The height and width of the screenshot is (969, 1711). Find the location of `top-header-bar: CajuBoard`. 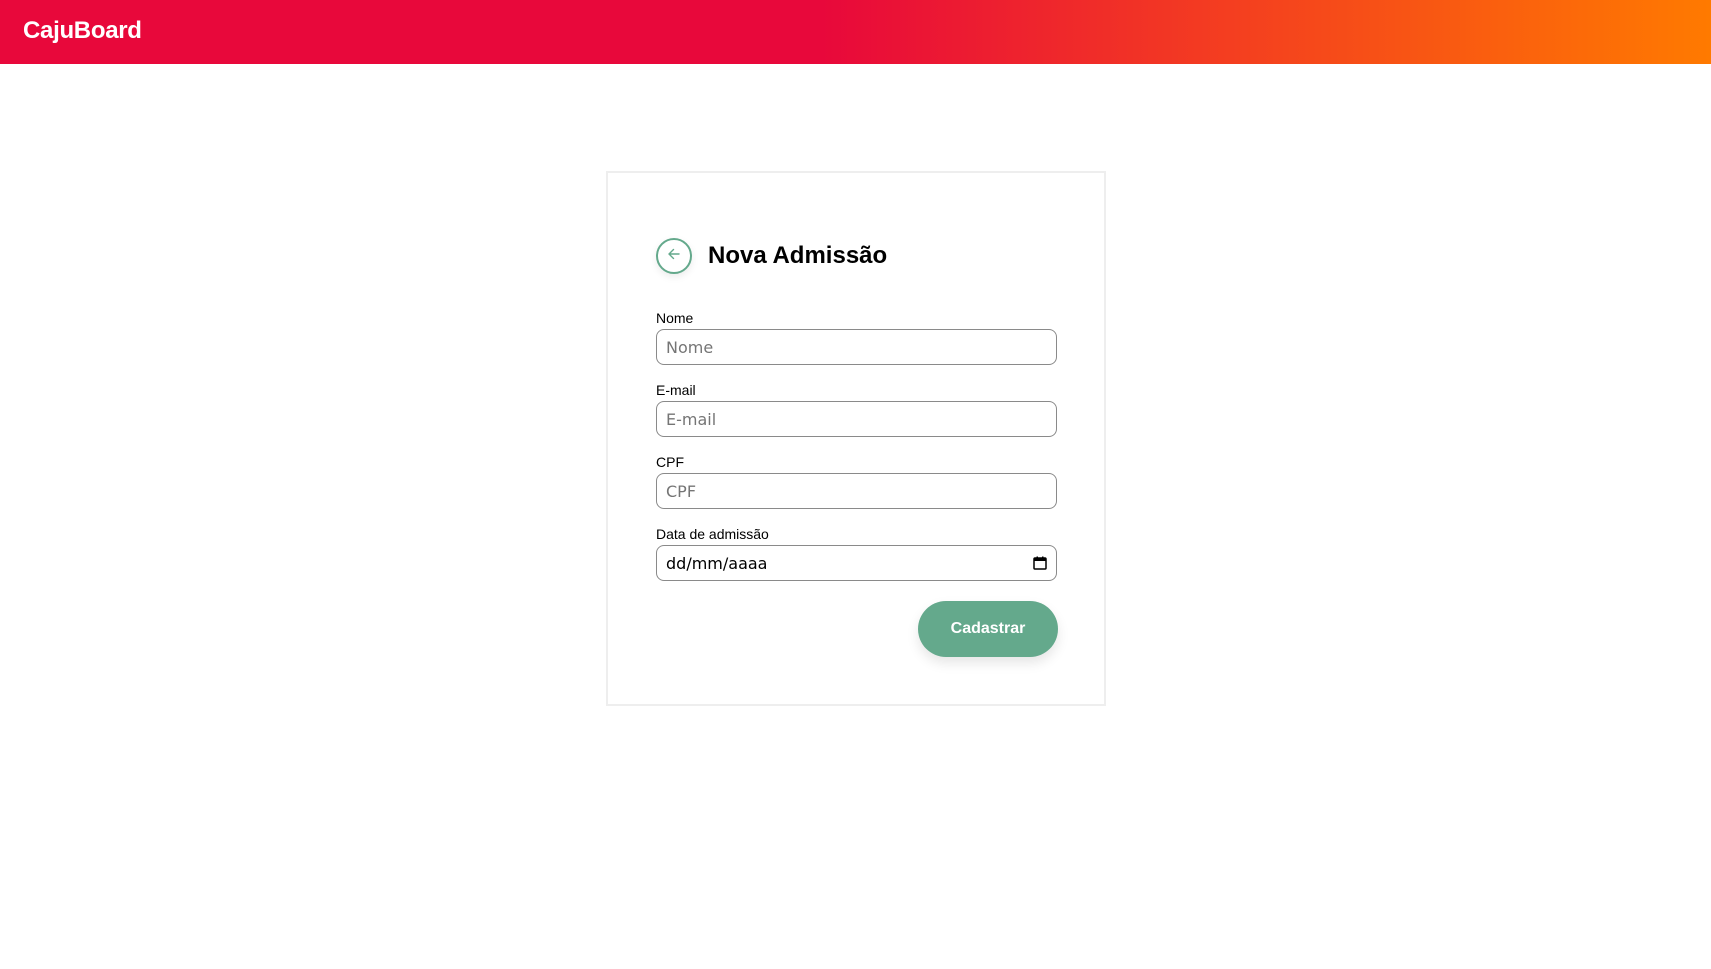

top-header-bar: CajuBoard is located at coordinates (855, 32).